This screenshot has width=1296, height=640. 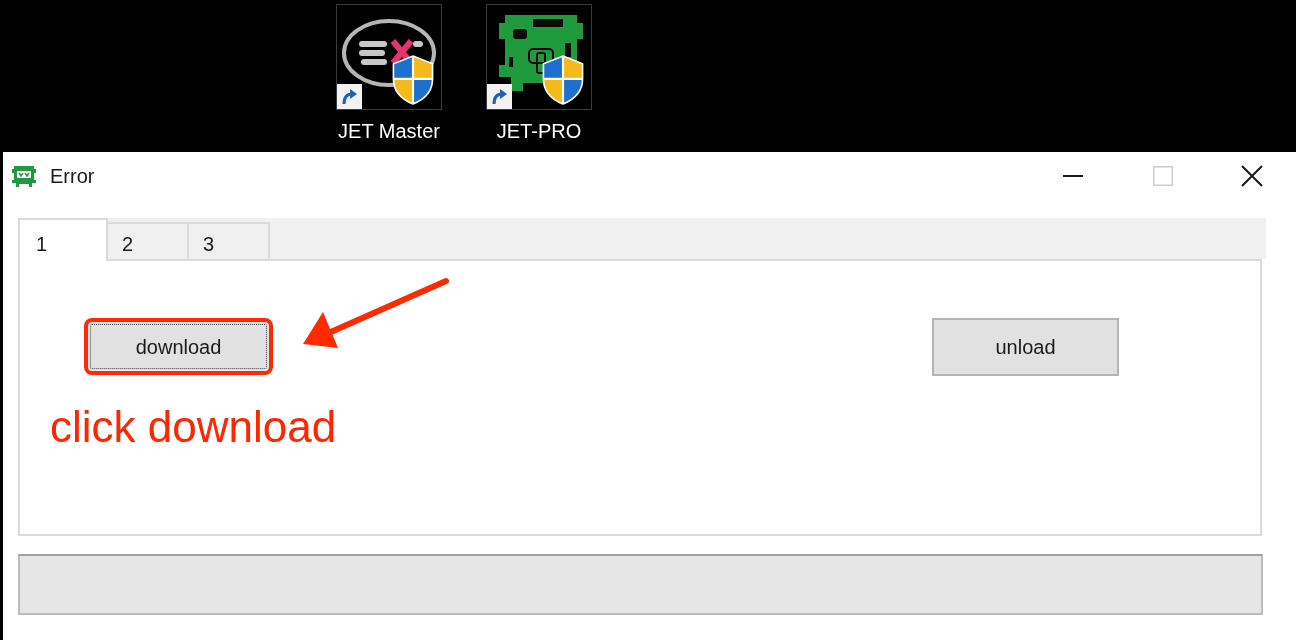 What do you see at coordinates (63, 239) in the screenshot?
I see `tab: 1` at bounding box center [63, 239].